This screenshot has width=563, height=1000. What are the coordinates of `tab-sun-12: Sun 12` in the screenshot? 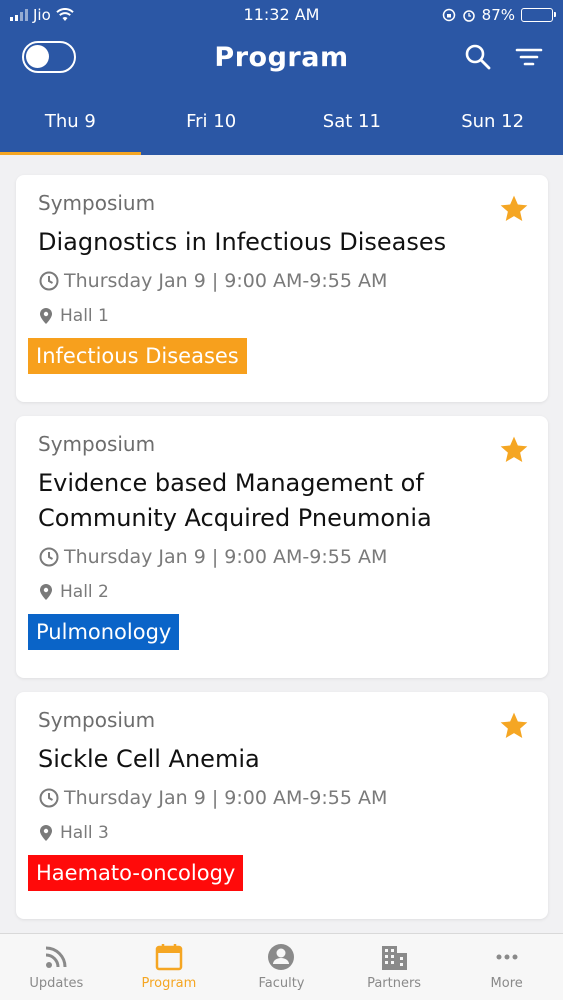 It's located at (492, 125).